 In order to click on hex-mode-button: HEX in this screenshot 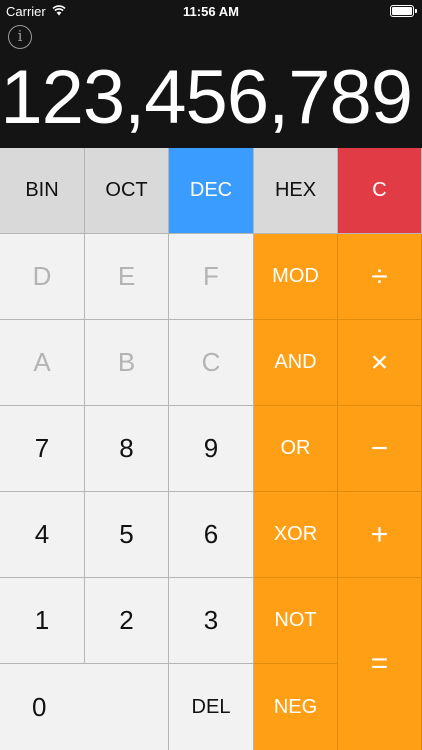, I will do `click(296, 191)`.